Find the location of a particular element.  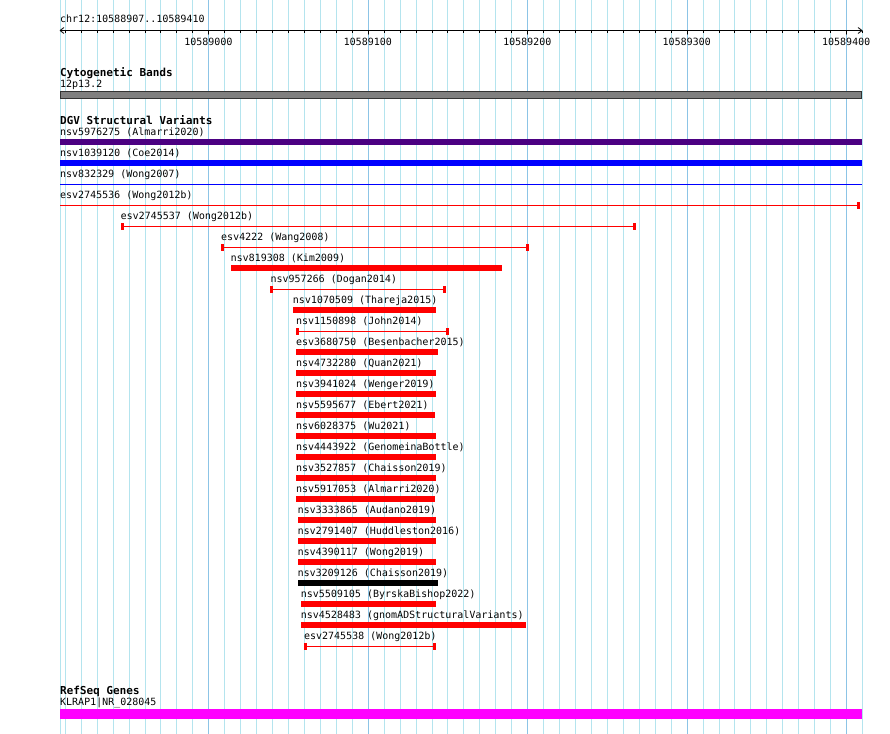

feature-label: esv2745536 (Wong2012b) is located at coordinates (126, 196).